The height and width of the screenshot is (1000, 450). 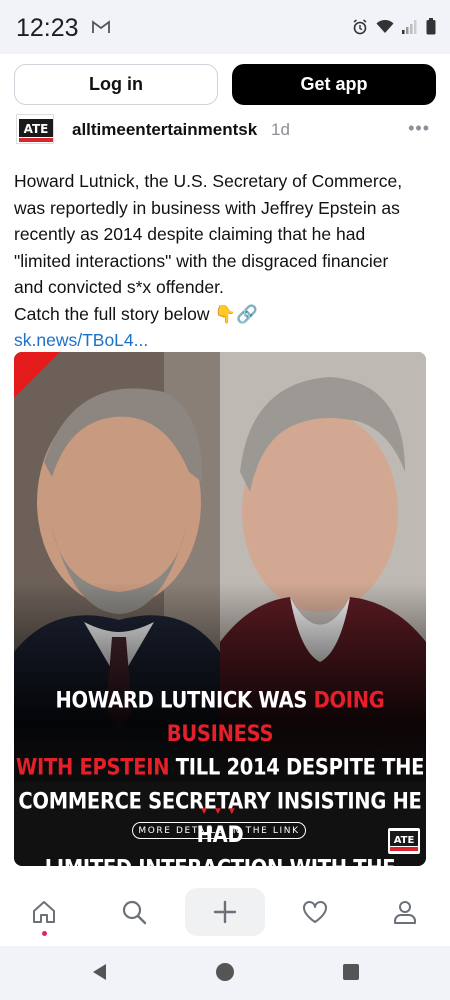 I want to click on profile-icon, so click(x=405, y=912).